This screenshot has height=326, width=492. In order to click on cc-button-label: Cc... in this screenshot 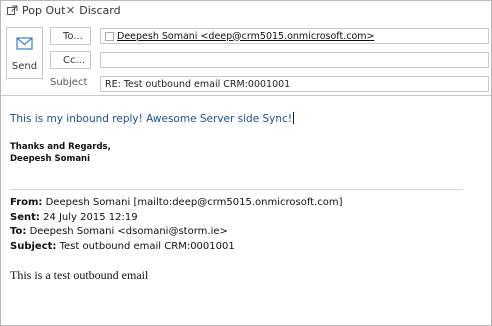, I will do `click(74, 60)`.